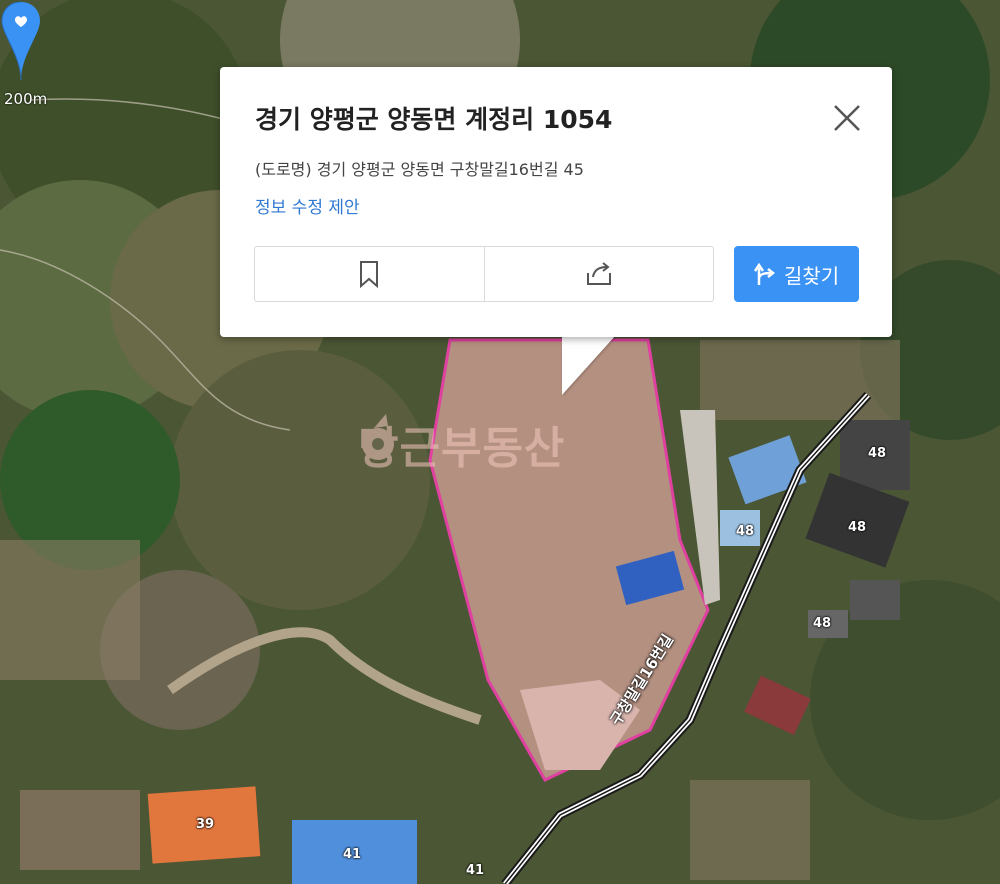 This screenshot has width=1000, height=884. I want to click on directions-label: 길찾기, so click(811, 275).